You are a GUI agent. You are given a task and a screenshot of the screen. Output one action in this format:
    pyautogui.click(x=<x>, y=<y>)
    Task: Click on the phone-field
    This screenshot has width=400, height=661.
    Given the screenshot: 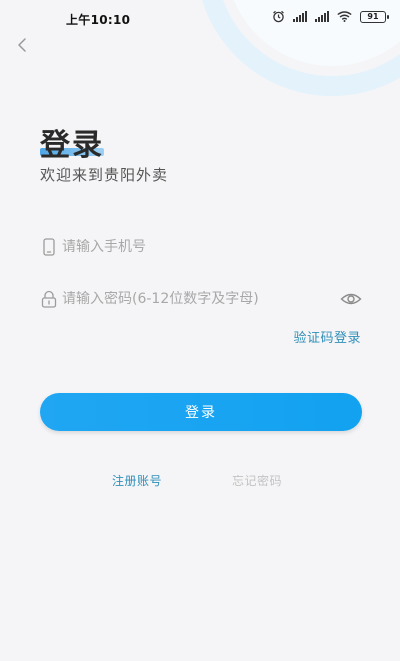 What is the action you would take?
    pyautogui.click(x=202, y=247)
    